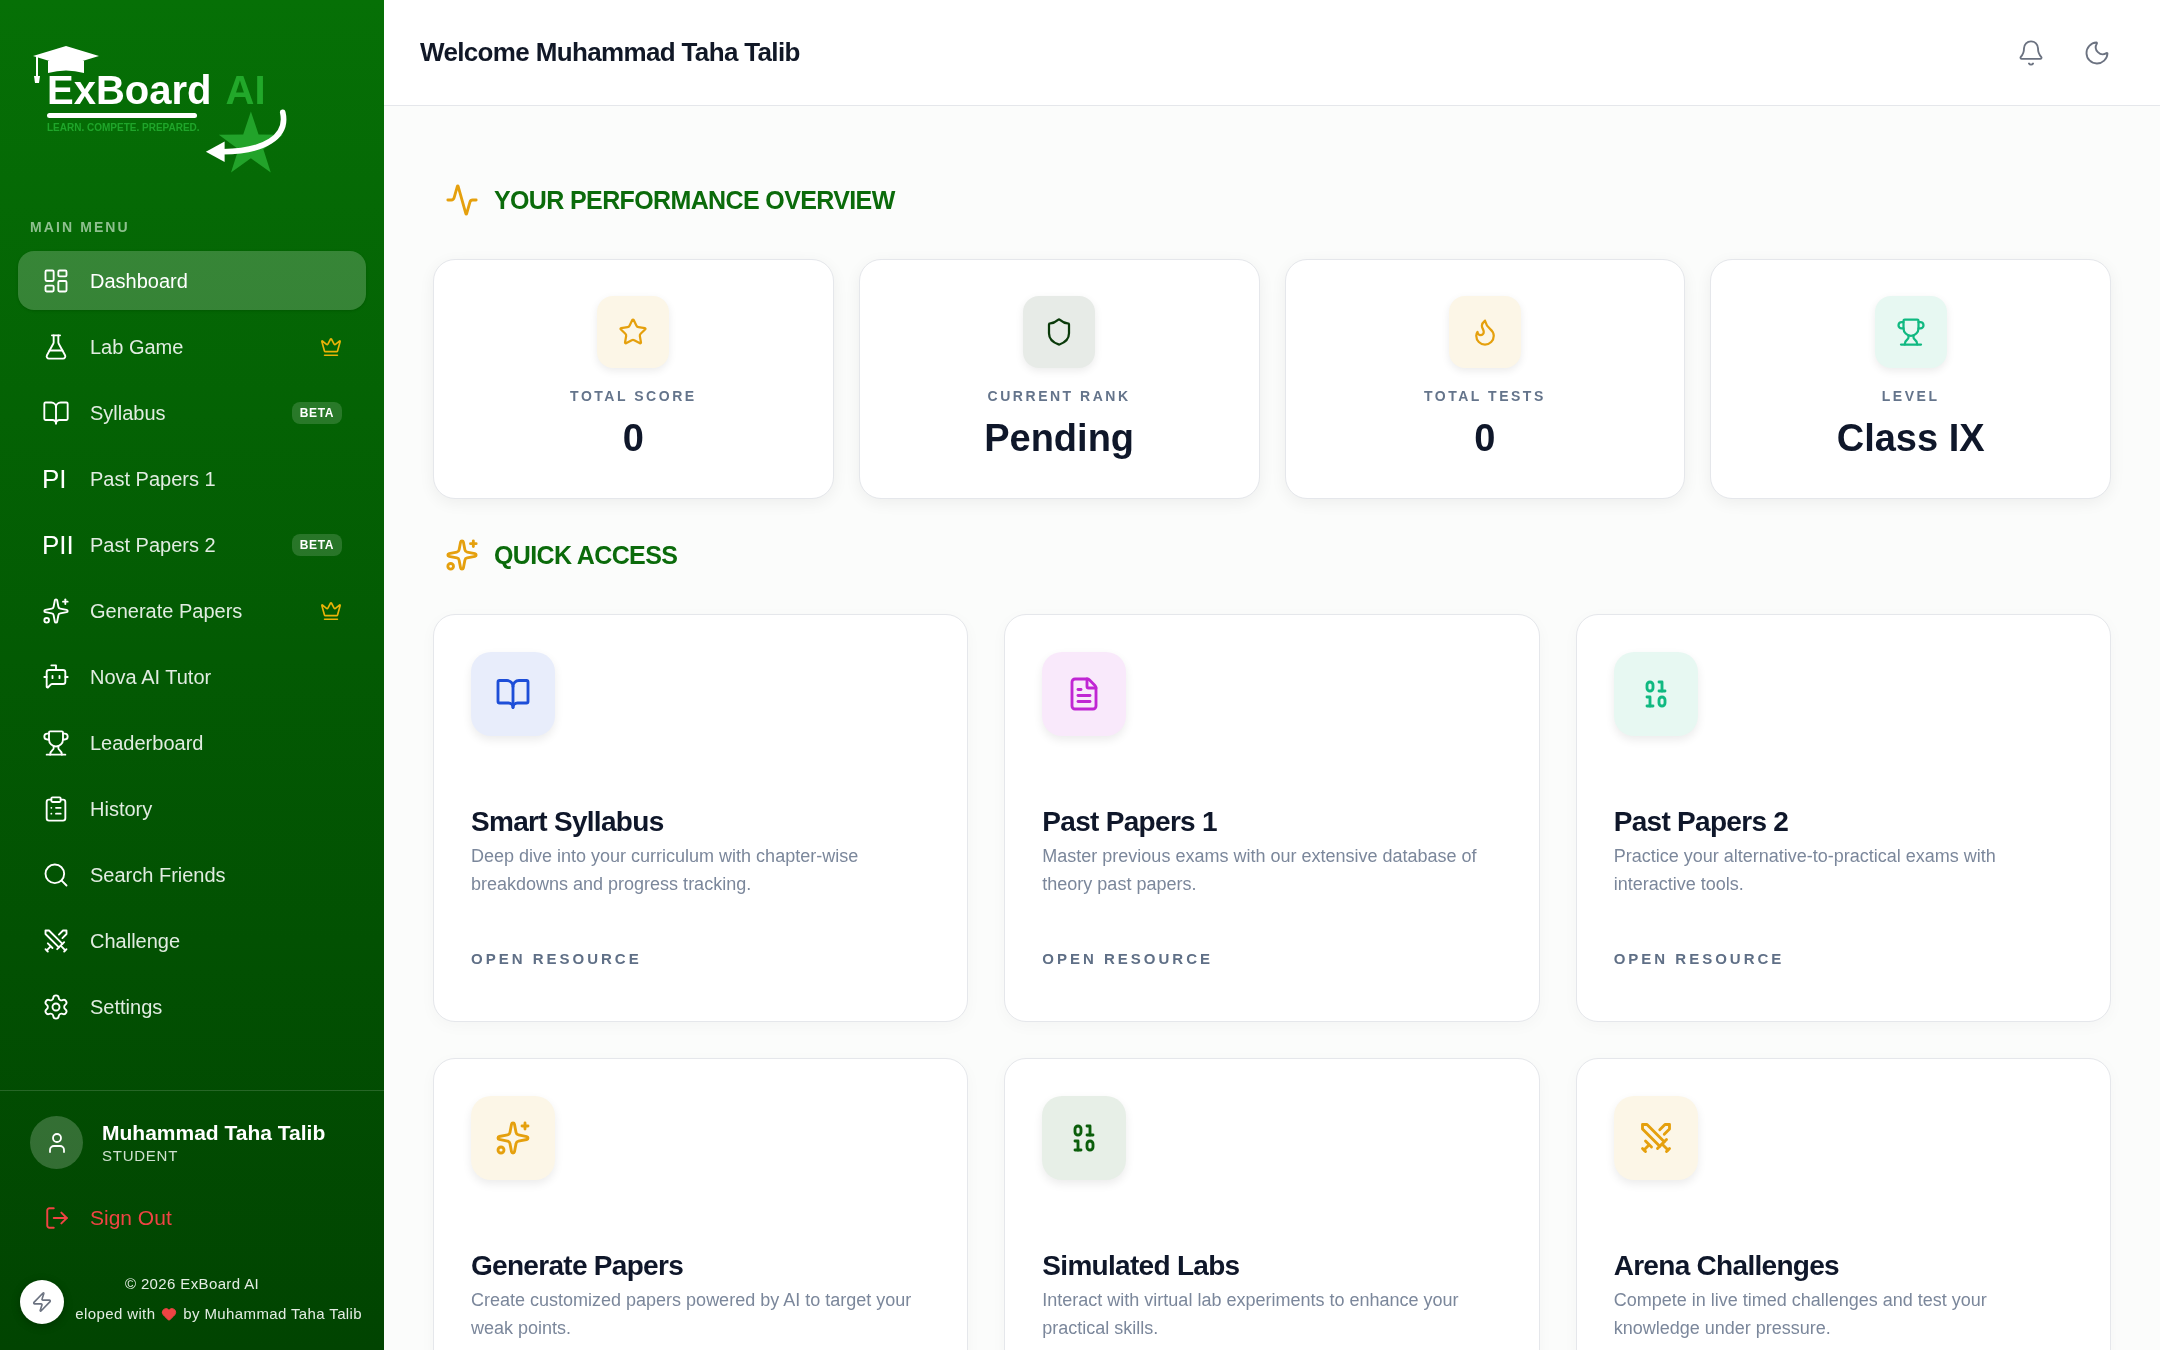 This screenshot has height=1350, width=2160. What do you see at coordinates (1484, 332) in the screenshot?
I see `flame-icon` at bounding box center [1484, 332].